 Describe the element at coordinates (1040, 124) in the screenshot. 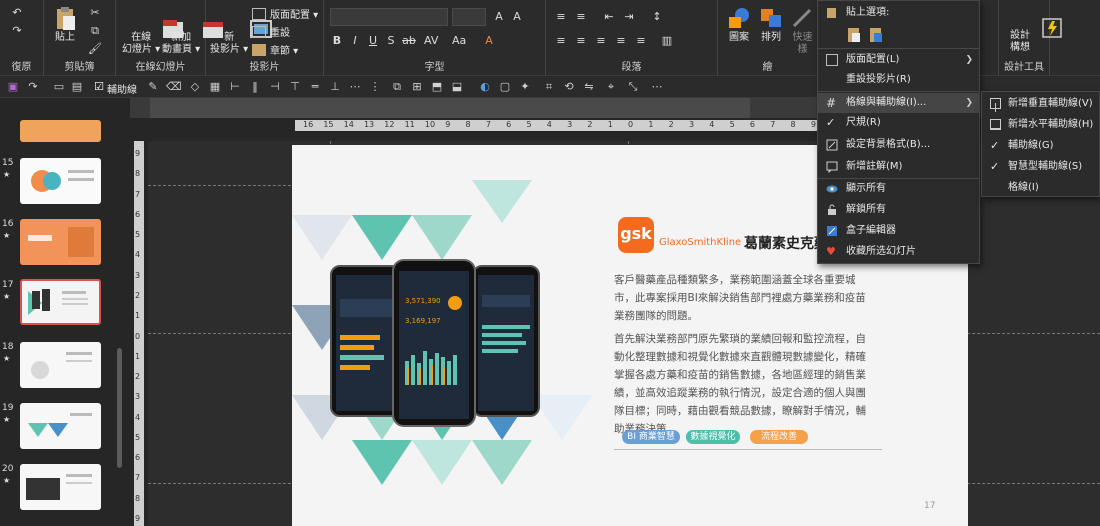

I see `submenu-add-horizontal-guide: 新增水平輔助線(H)` at that location.